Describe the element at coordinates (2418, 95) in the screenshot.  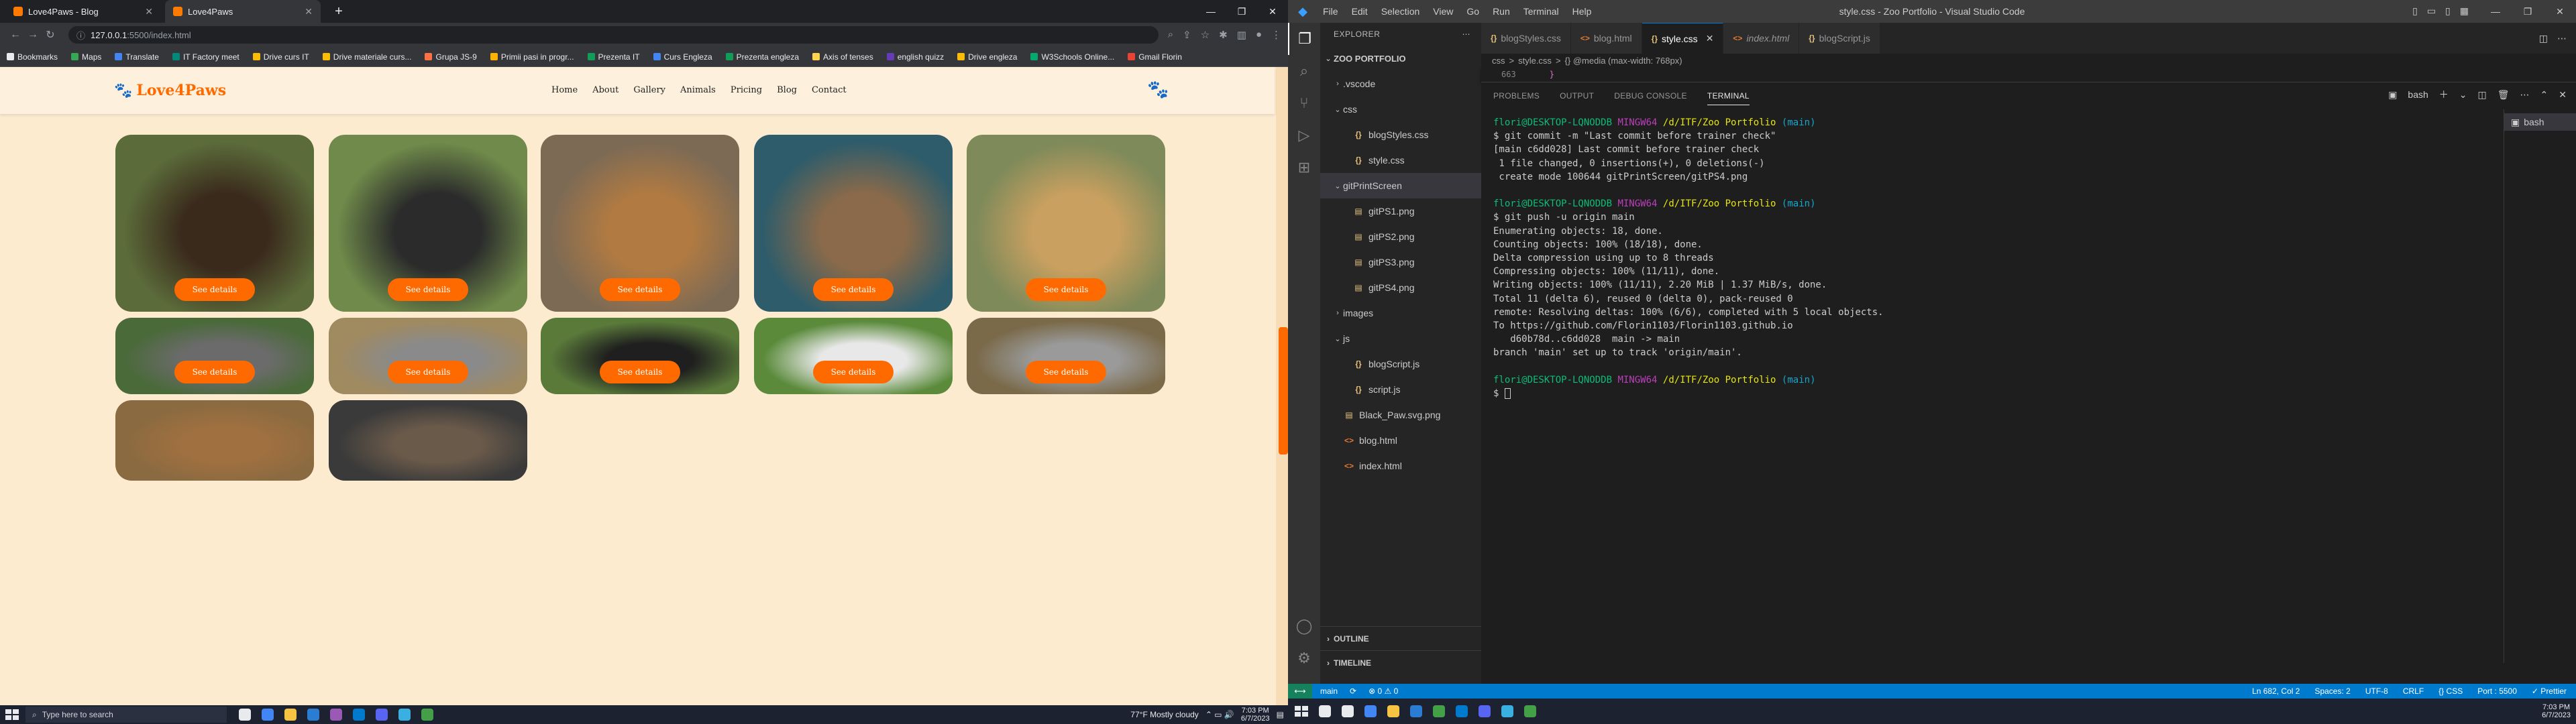
I see `shell-label: bash` at that location.